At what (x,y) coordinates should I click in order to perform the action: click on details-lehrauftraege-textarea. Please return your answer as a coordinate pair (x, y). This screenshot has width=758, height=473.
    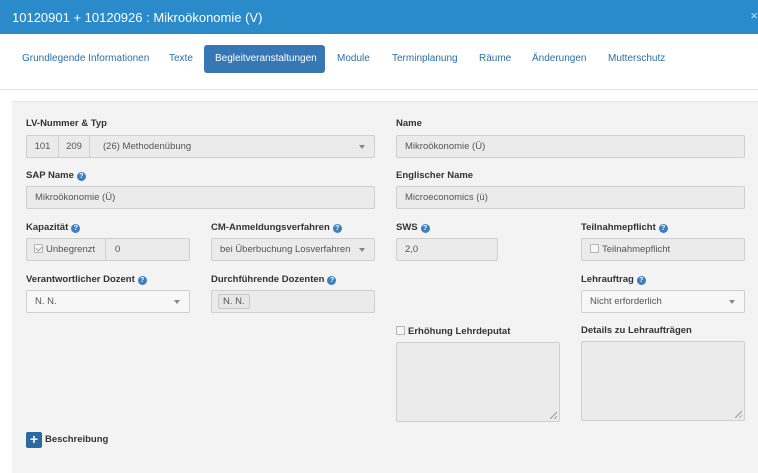
    Looking at the image, I should click on (663, 381).